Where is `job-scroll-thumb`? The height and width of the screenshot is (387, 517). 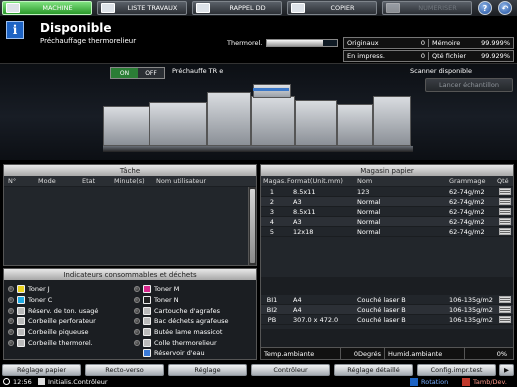
job-scroll-thumb is located at coordinates (252, 226).